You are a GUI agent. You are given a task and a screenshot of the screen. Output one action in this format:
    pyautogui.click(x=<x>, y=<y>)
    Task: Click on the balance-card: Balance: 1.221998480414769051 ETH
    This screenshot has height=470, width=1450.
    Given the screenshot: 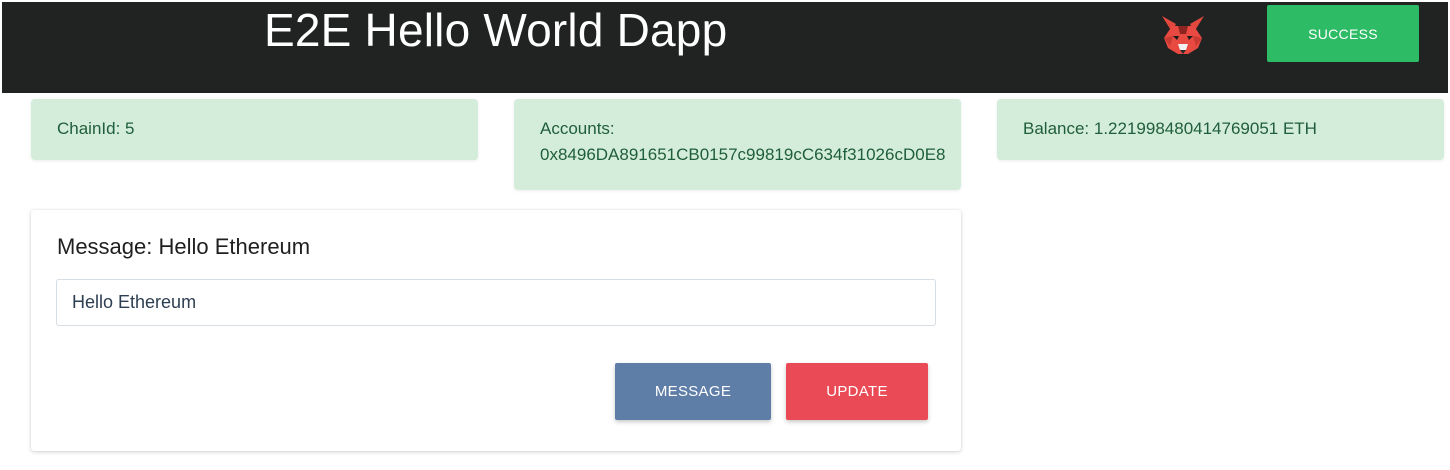 What is the action you would take?
    pyautogui.click(x=1220, y=129)
    